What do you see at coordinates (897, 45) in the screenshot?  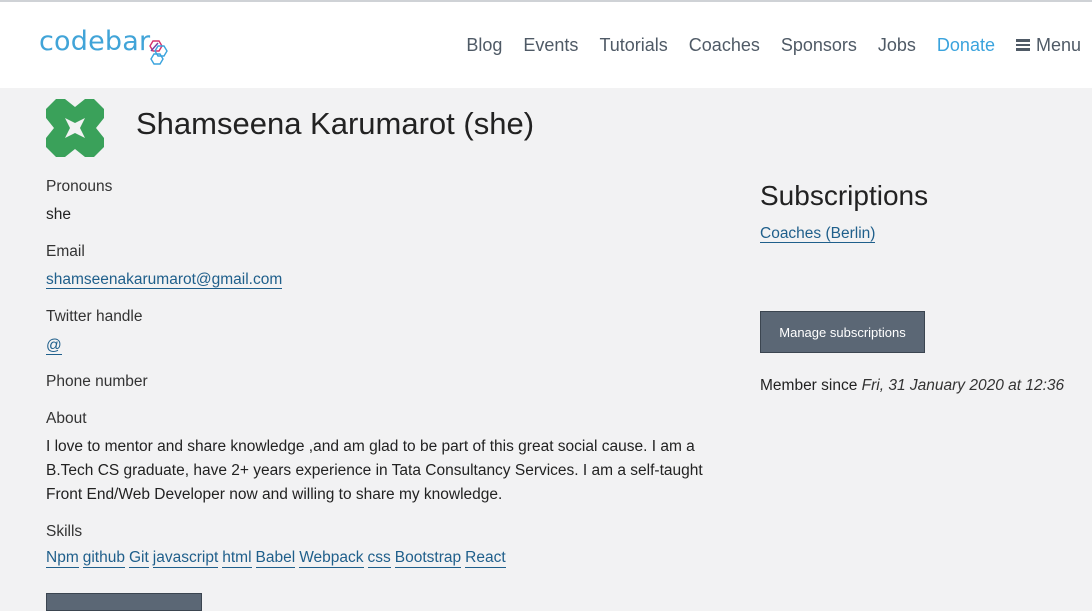 I see `nav-jobs: Jobs` at bounding box center [897, 45].